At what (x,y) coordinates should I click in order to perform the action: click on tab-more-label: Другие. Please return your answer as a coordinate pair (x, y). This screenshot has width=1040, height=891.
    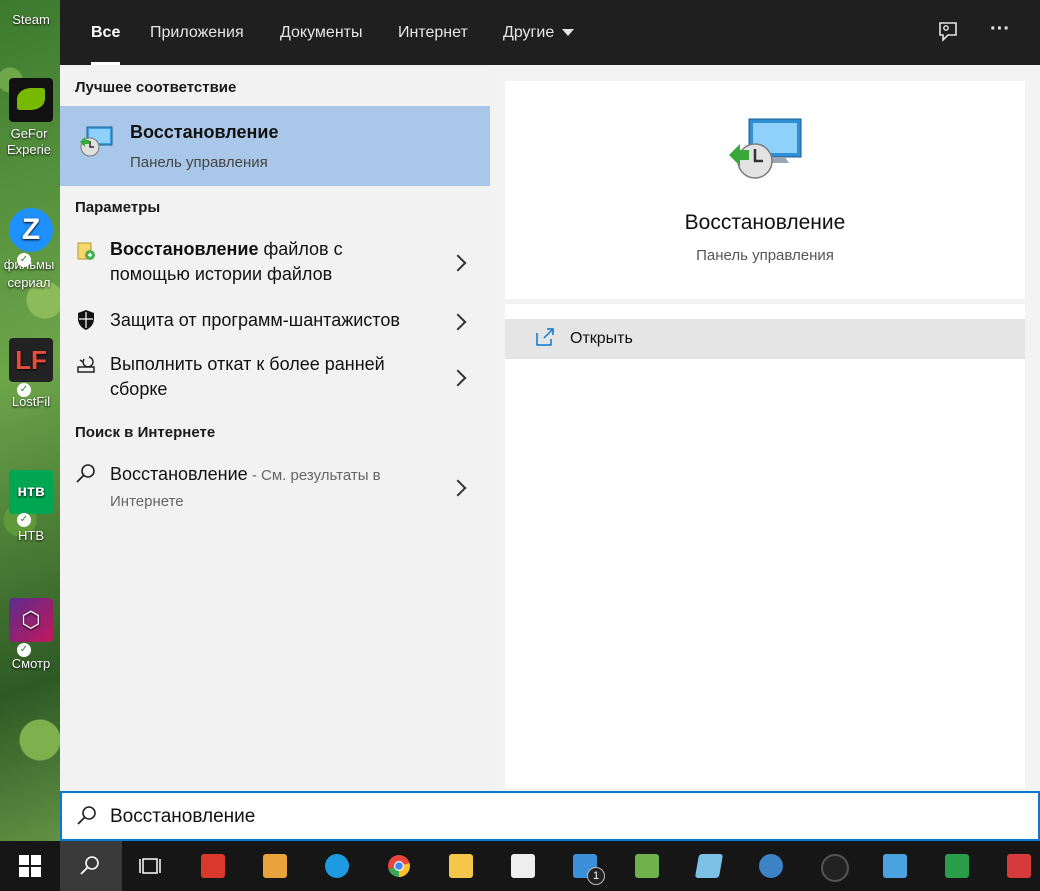
    Looking at the image, I should click on (529, 32).